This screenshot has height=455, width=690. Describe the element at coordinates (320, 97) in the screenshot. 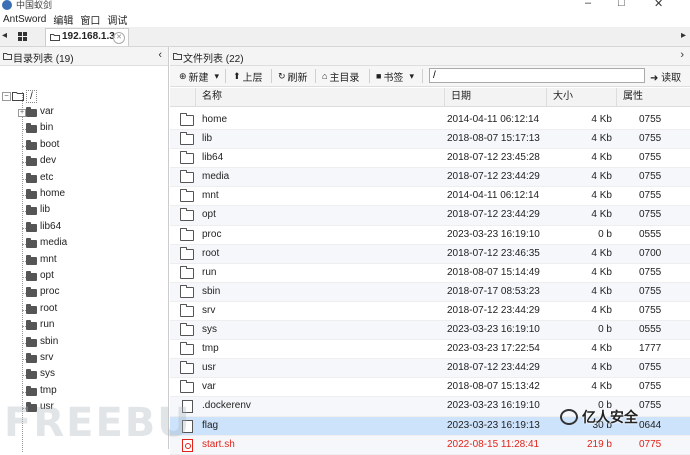

I see `column-header-name: 名称` at that location.